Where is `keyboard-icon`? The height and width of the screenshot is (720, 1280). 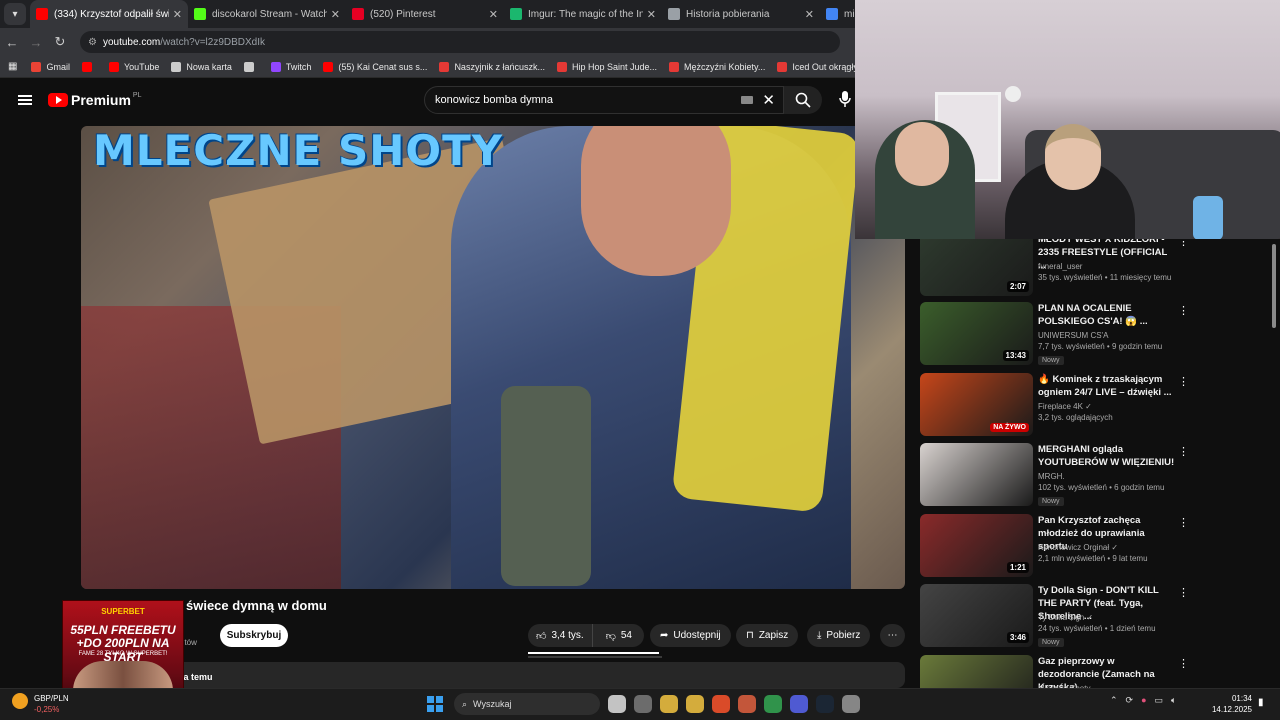 keyboard-icon is located at coordinates (747, 100).